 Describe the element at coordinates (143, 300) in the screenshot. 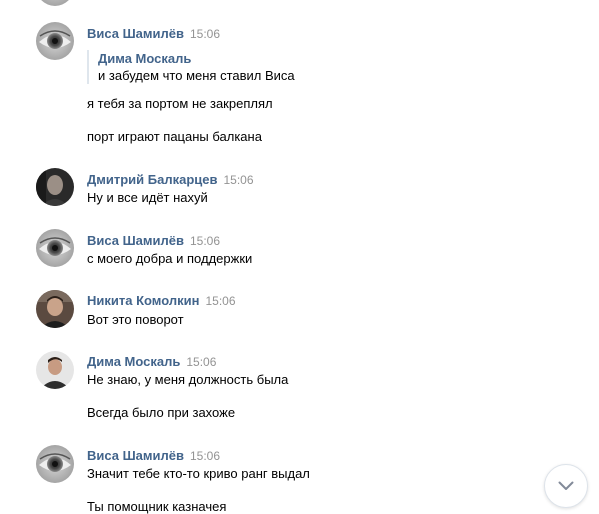

I see `author-name: Никита Комолкин` at that location.